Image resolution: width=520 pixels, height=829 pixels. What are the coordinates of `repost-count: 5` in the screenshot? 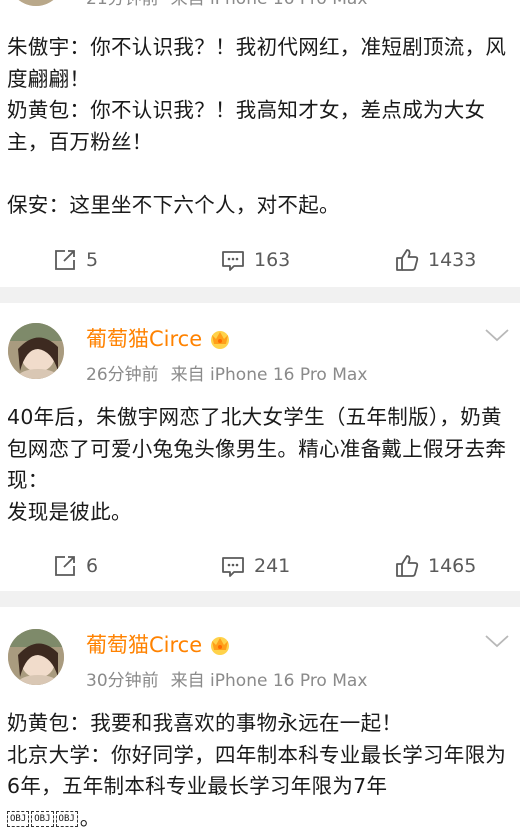 It's located at (92, 260).